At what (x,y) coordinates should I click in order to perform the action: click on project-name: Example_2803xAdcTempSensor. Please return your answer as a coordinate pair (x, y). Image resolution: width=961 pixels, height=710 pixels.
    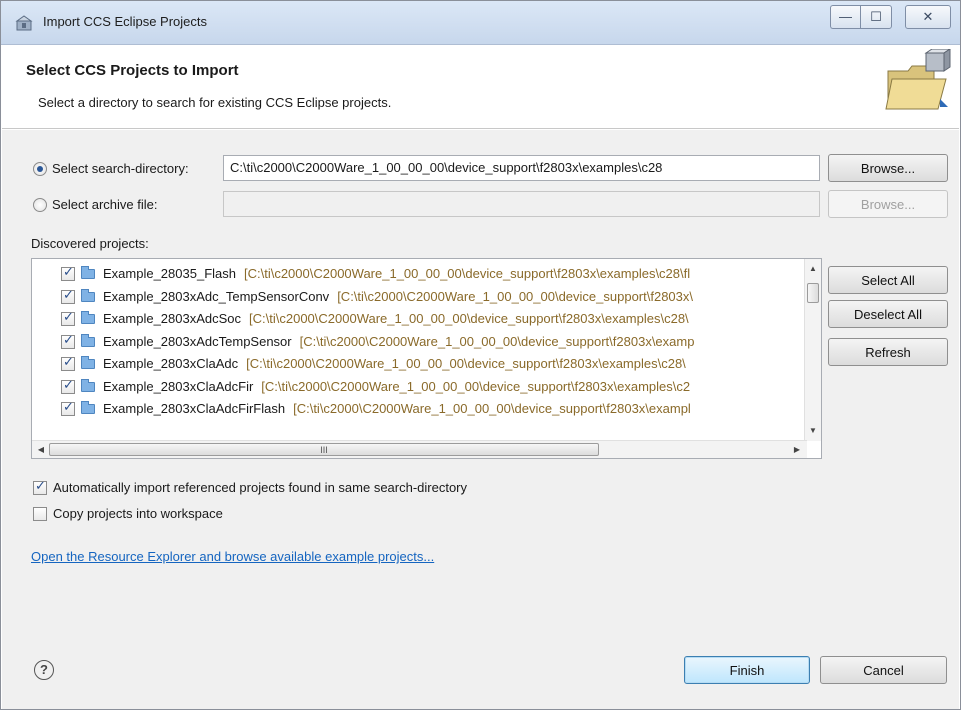
    Looking at the image, I should click on (197, 341).